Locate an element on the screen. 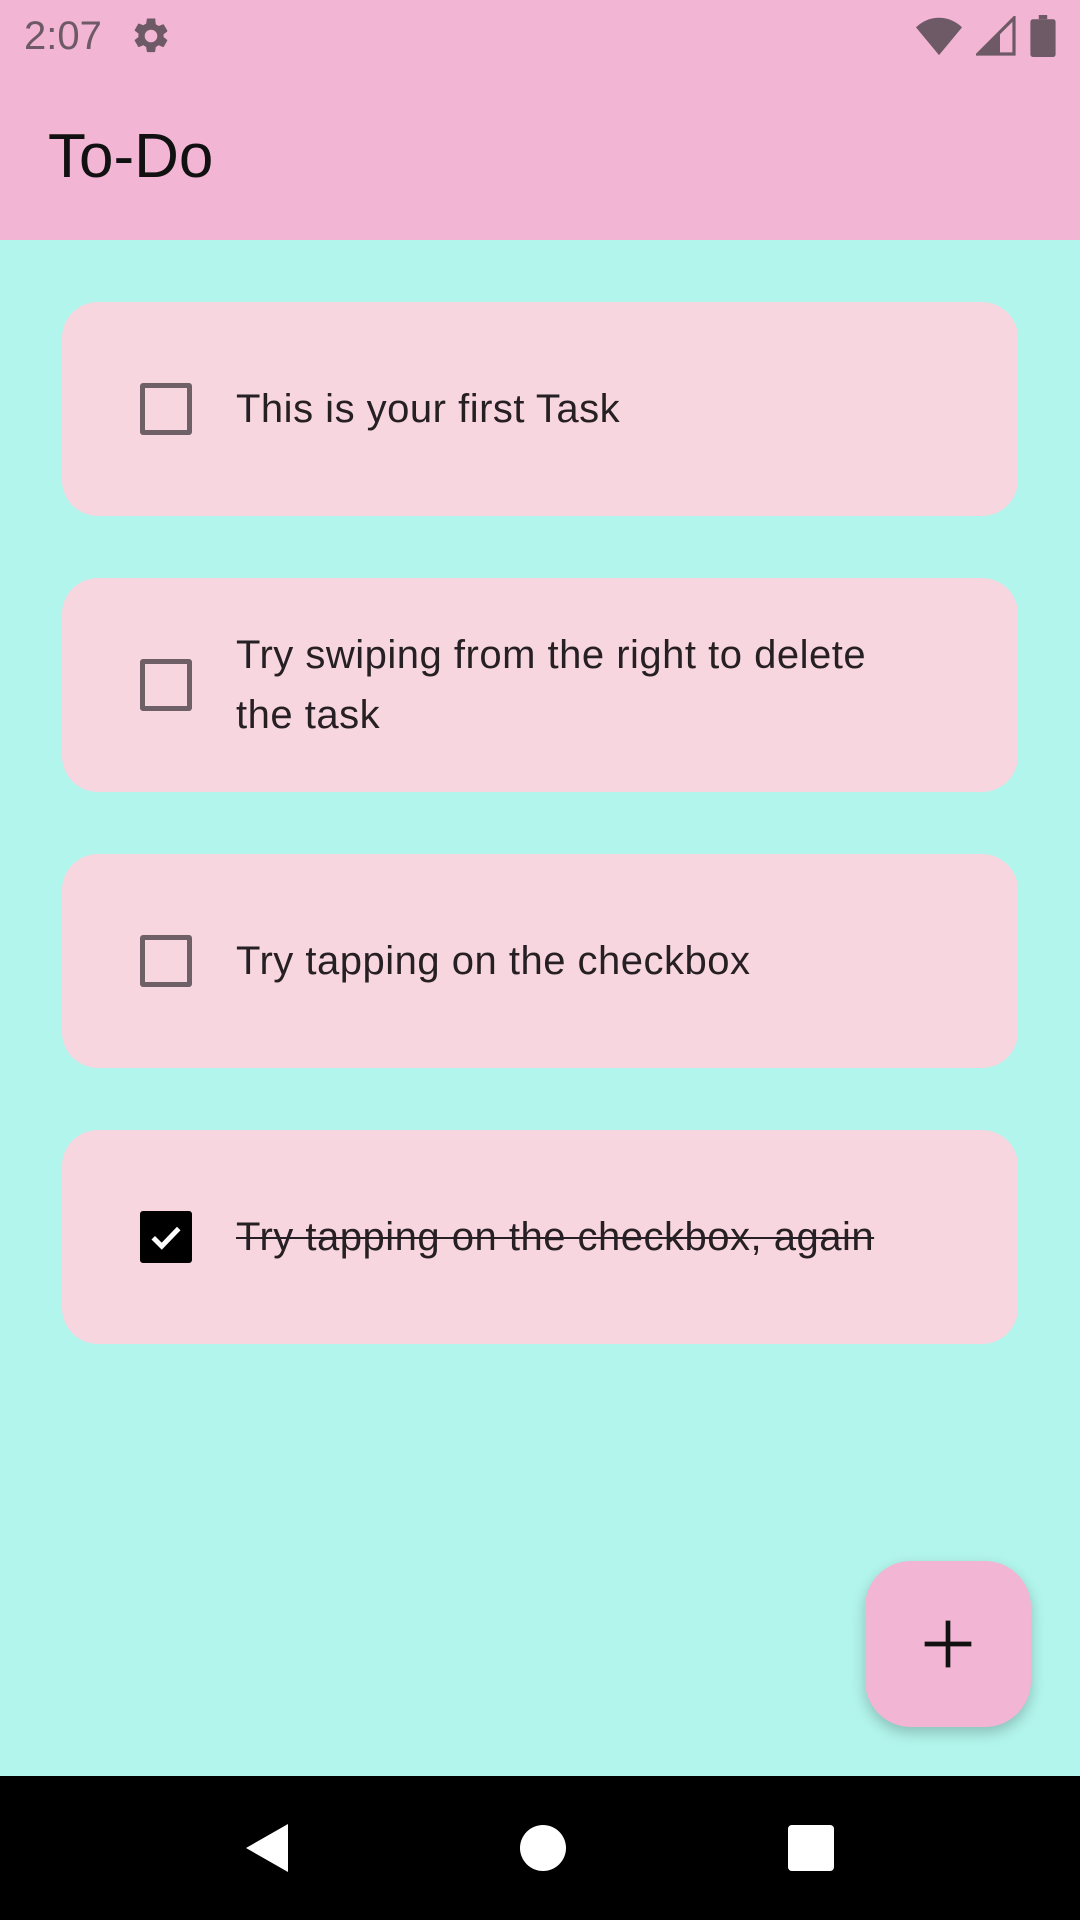 This screenshot has height=1920, width=1080. status-icons is located at coordinates (986, 36).